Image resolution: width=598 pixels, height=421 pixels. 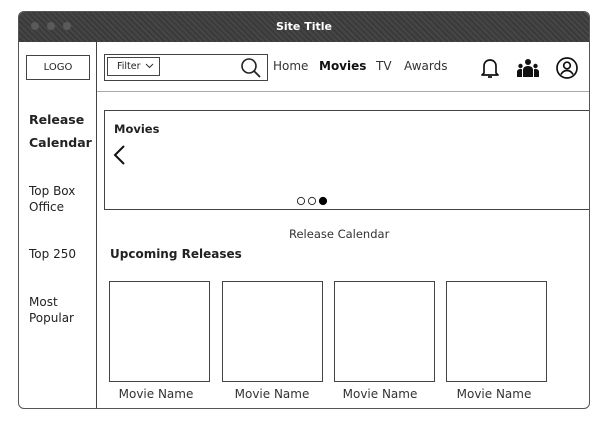 What do you see at coordinates (62, 254) in the screenshot?
I see `sidebar-item-top-250: Top 250` at bounding box center [62, 254].